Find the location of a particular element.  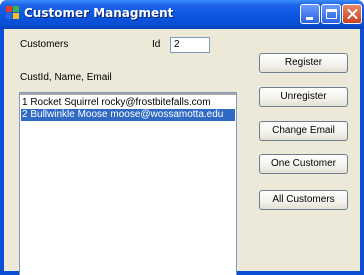

minimize-button is located at coordinates (310, 14).